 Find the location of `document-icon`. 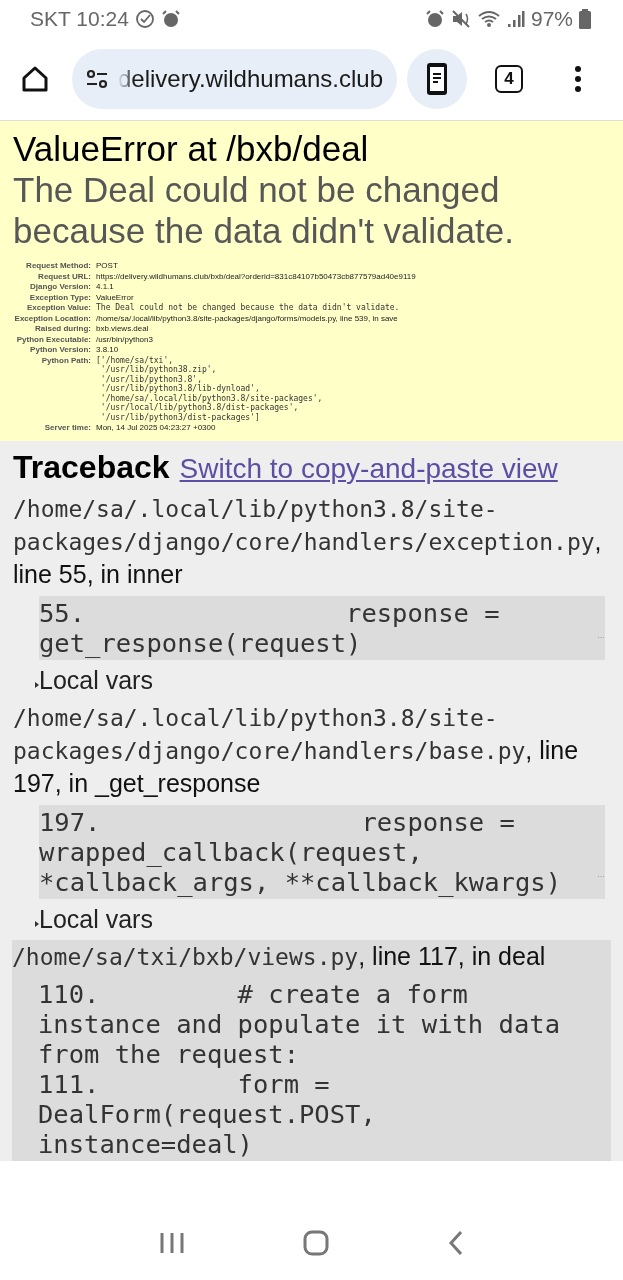

document-icon is located at coordinates (437, 79).